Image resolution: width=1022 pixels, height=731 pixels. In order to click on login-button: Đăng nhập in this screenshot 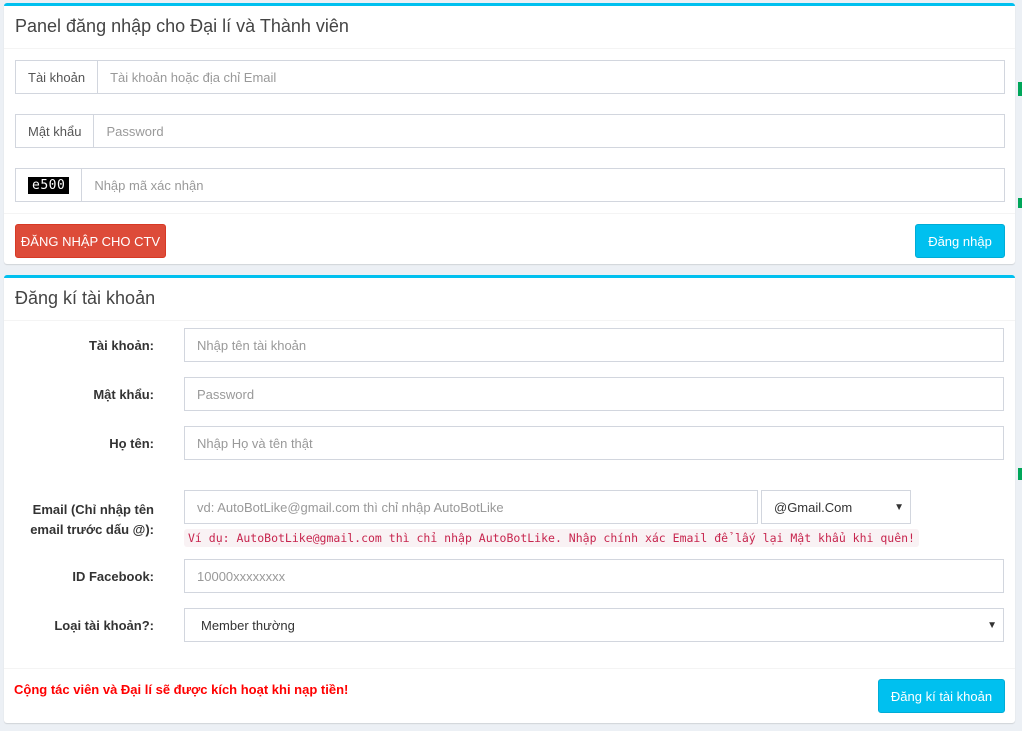, I will do `click(960, 241)`.